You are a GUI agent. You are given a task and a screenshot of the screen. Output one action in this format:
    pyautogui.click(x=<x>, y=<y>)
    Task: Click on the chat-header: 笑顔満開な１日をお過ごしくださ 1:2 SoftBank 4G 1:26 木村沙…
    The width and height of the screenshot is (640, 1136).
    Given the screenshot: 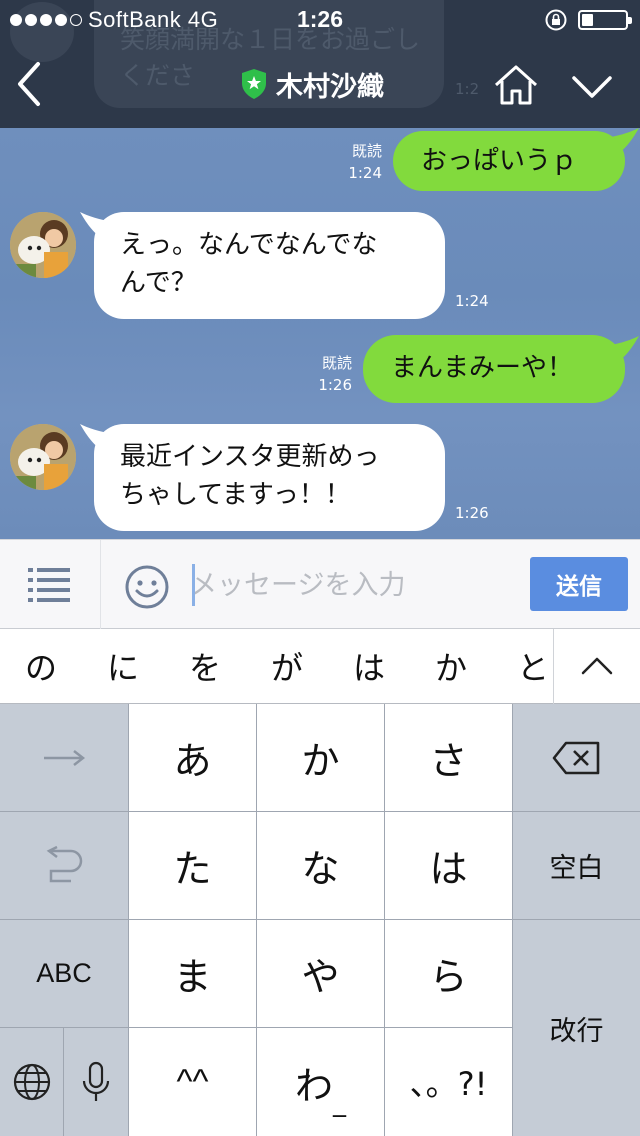 What is the action you would take?
    pyautogui.click(x=320, y=64)
    